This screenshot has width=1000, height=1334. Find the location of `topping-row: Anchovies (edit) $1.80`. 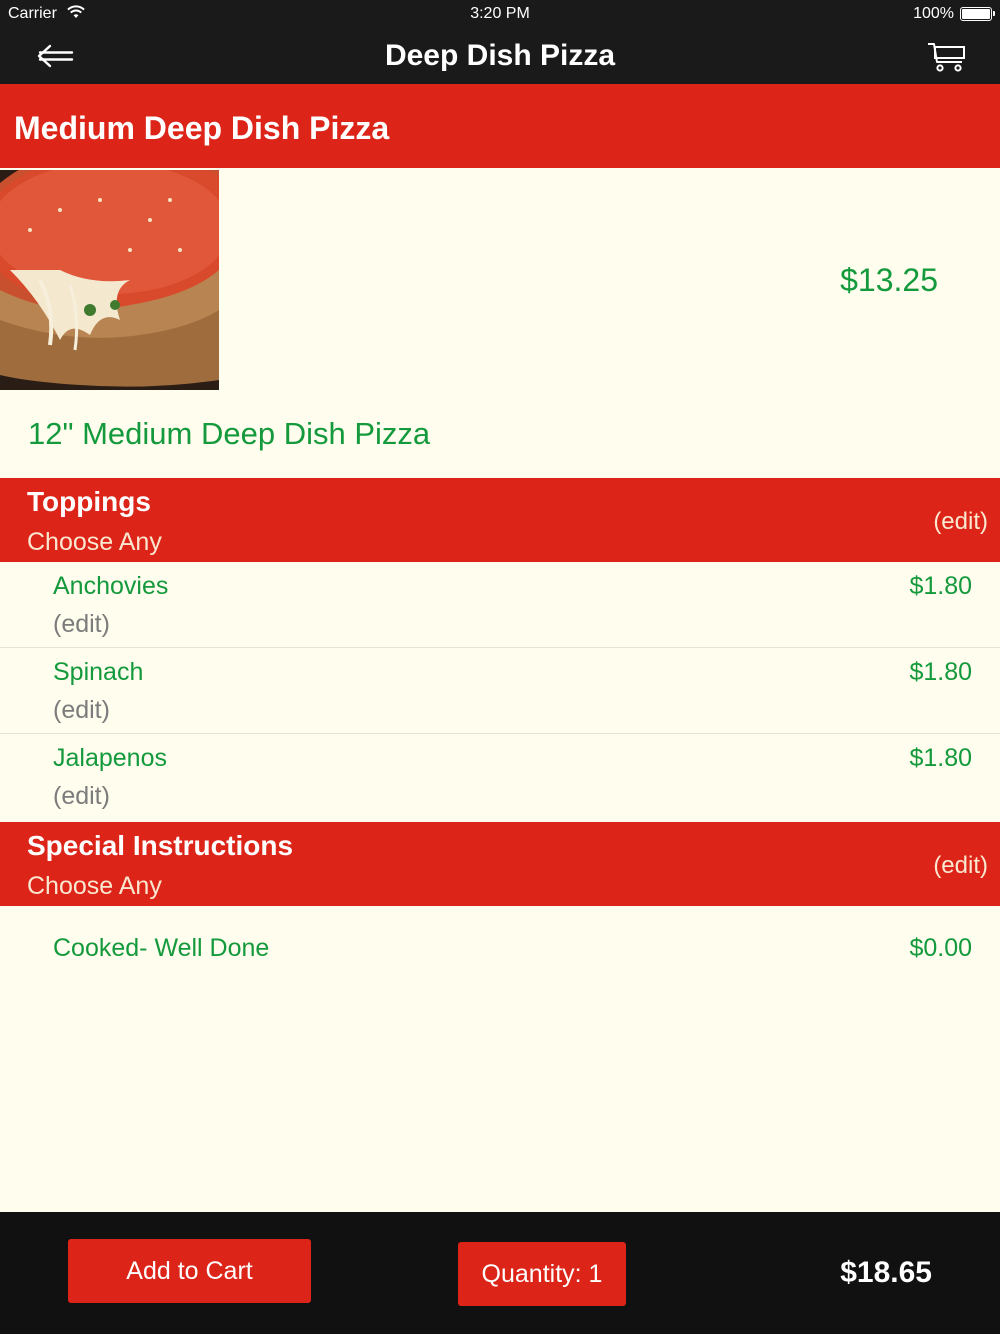

topping-row: Anchovies (edit) $1.80 is located at coordinates (500, 605).